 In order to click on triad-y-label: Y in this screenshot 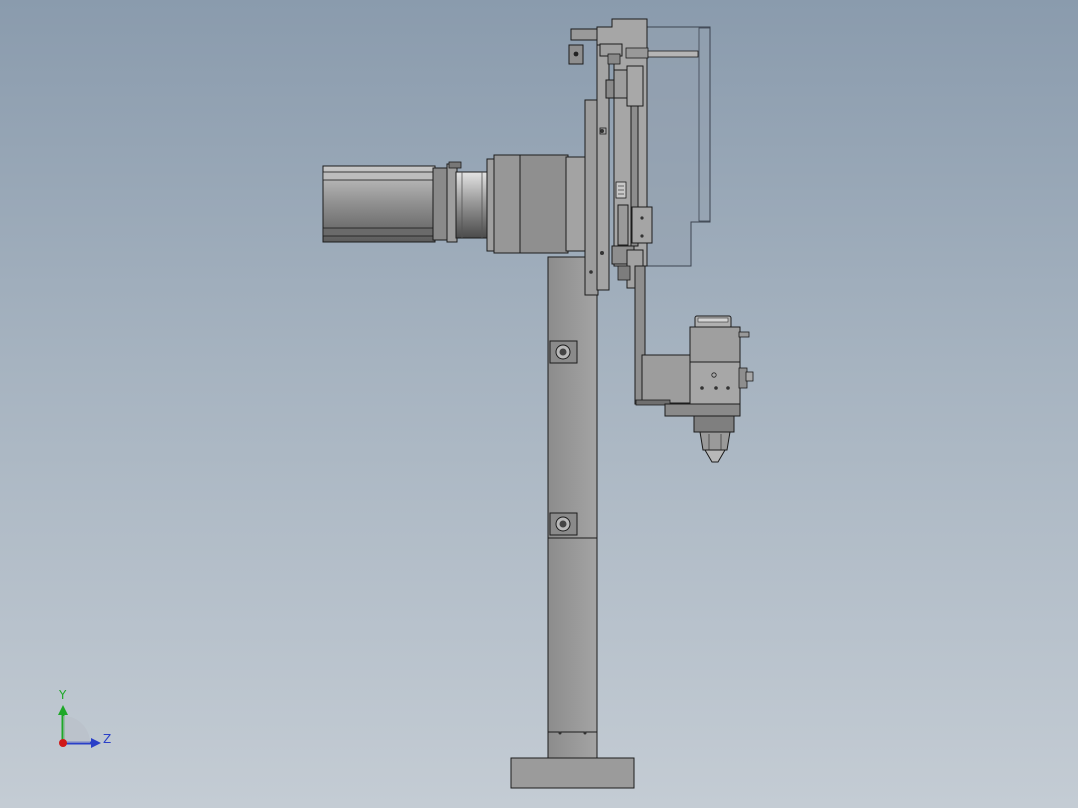, I will do `click(63, 695)`.